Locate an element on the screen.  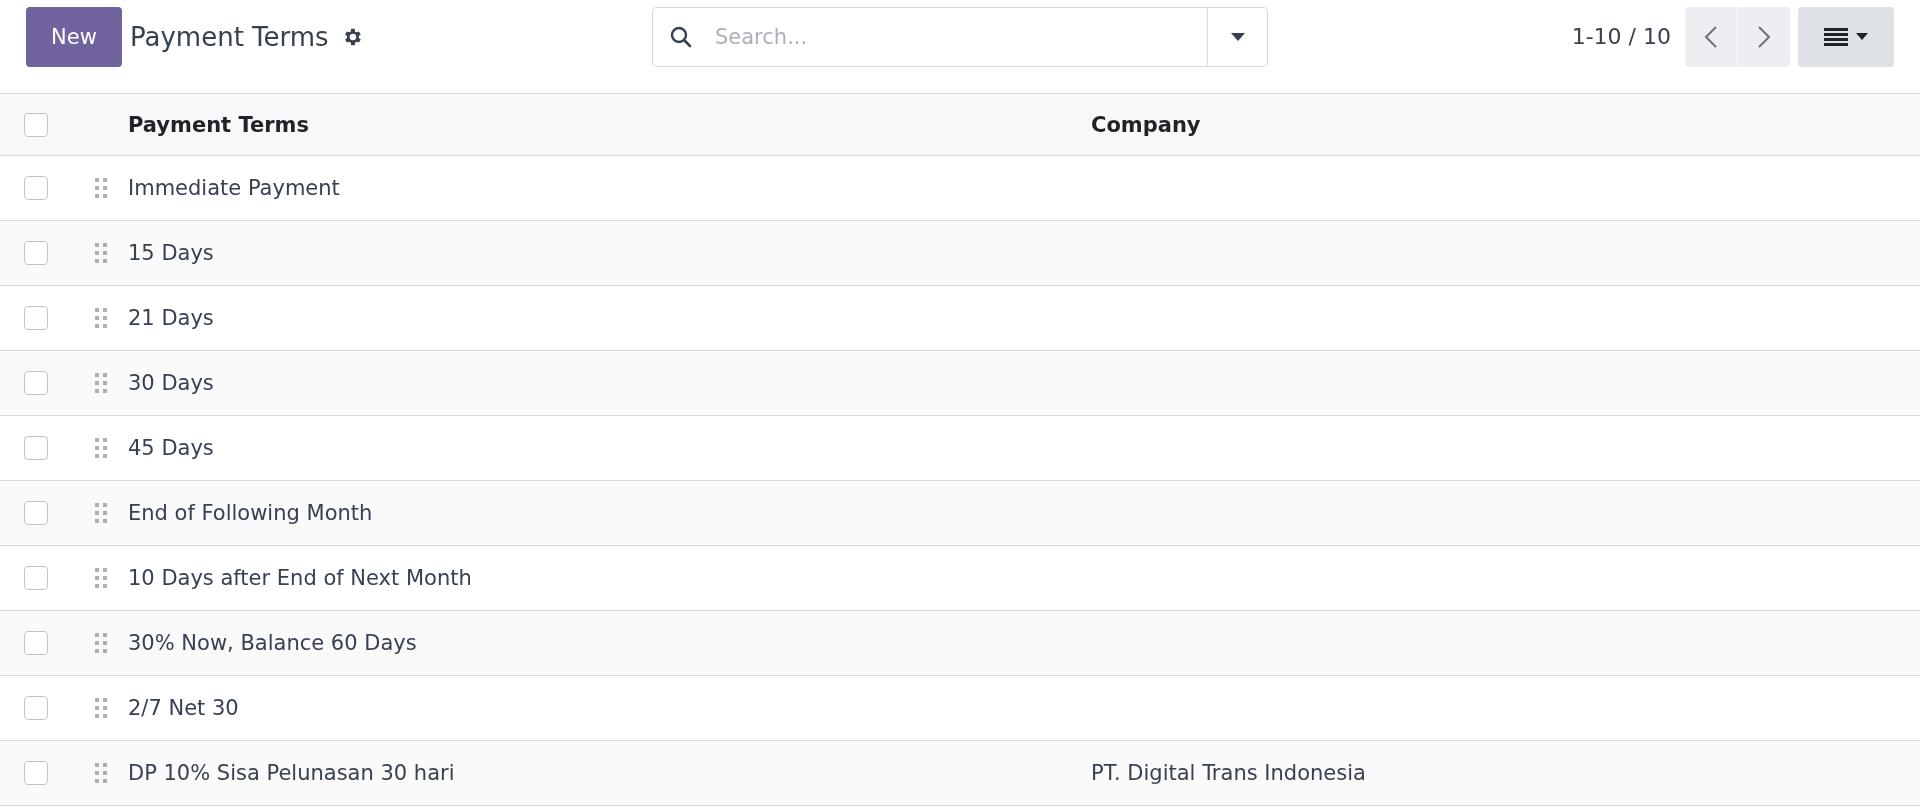
table-cell: 30% Now, Balance 60 Days is located at coordinates (272, 643).